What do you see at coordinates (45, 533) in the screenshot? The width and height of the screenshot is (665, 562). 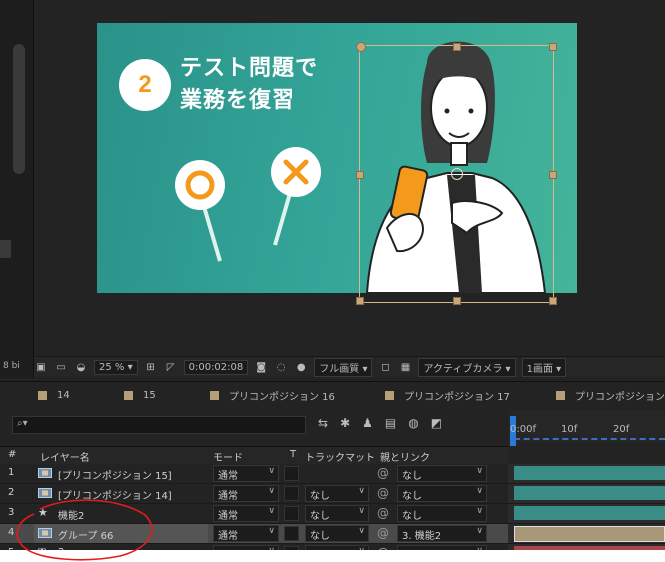 I see `precomp-icon` at bounding box center [45, 533].